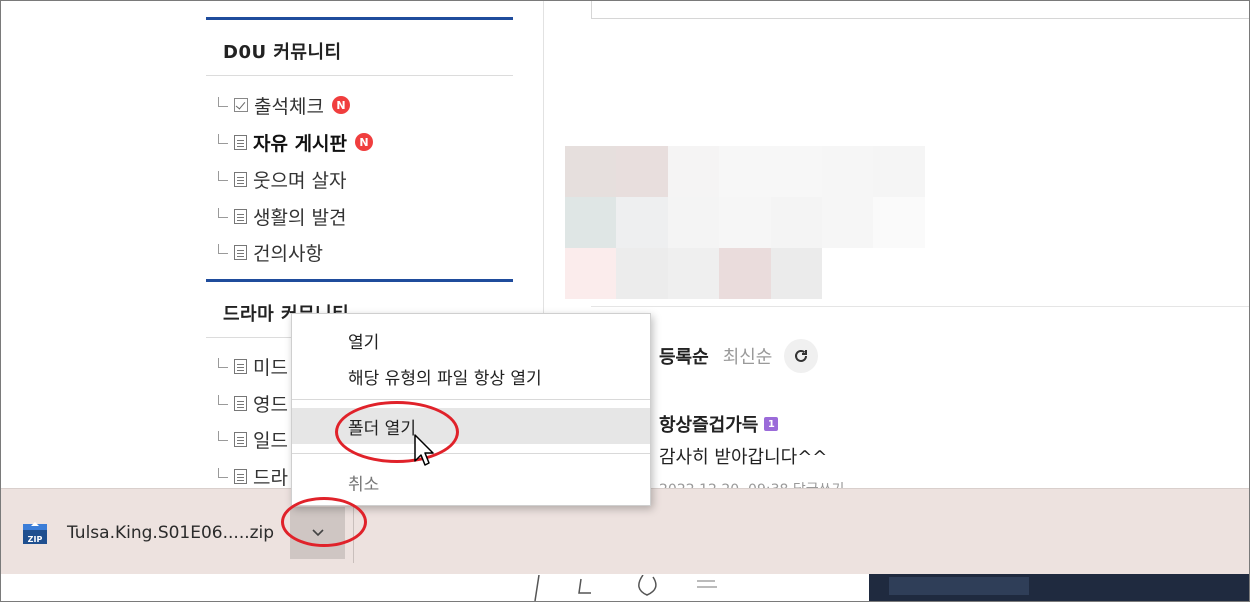 Image resolution: width=1250 pixels, height=602 pixels. I want to click on sidebar-item-uk-drama: 영드, so click(253, 403).